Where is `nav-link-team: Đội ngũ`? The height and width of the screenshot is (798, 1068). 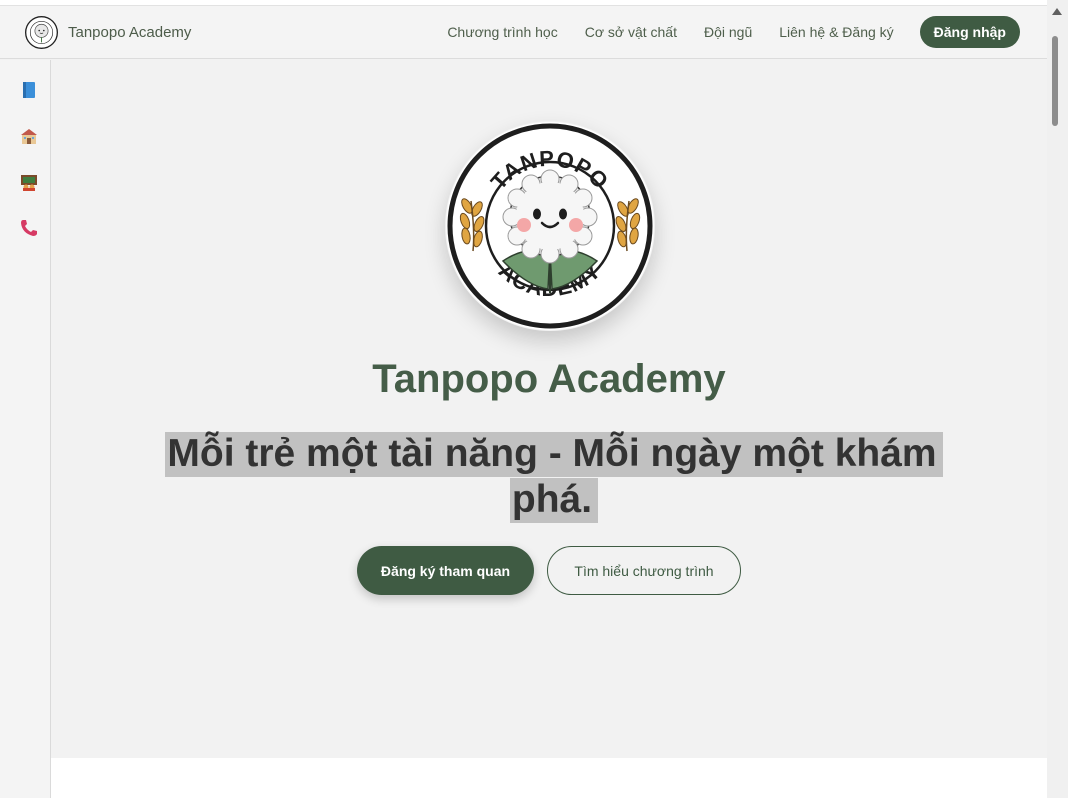
nav-link-team: Đội ngũ is located at coordinates (728, 32).